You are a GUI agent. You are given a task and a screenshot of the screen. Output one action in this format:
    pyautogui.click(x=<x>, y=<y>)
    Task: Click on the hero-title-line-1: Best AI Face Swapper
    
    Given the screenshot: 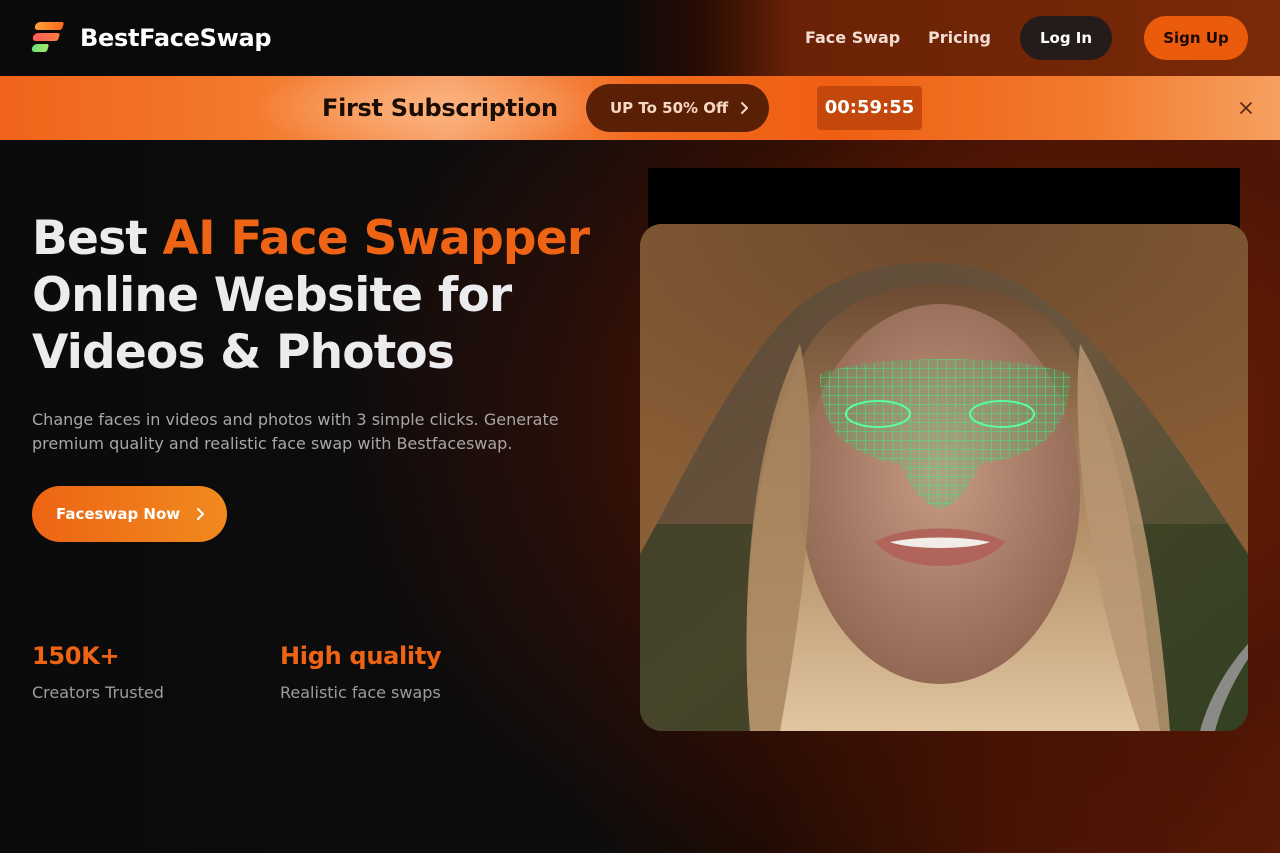 What is the action you would take?
    pyautogui.click(x=322, y=238)
    